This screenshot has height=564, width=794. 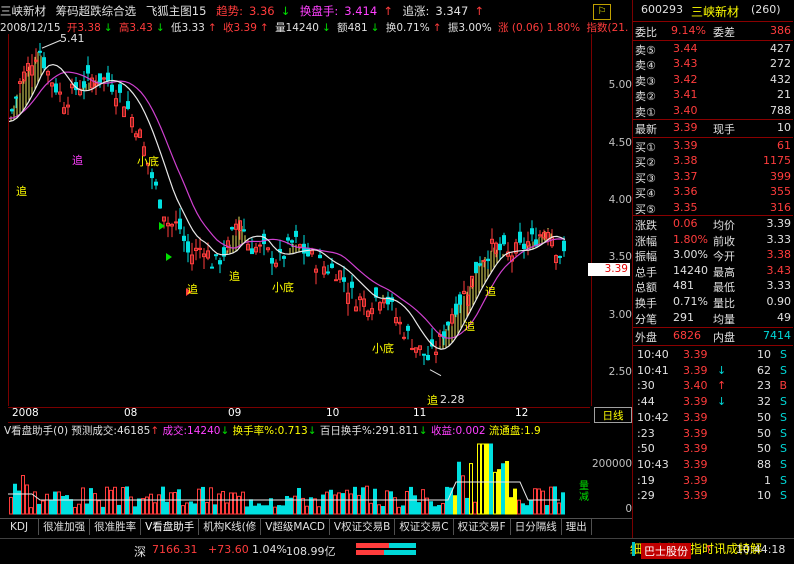 I want to click on zhui-mark-7: 追, so click(x=490, y=291).